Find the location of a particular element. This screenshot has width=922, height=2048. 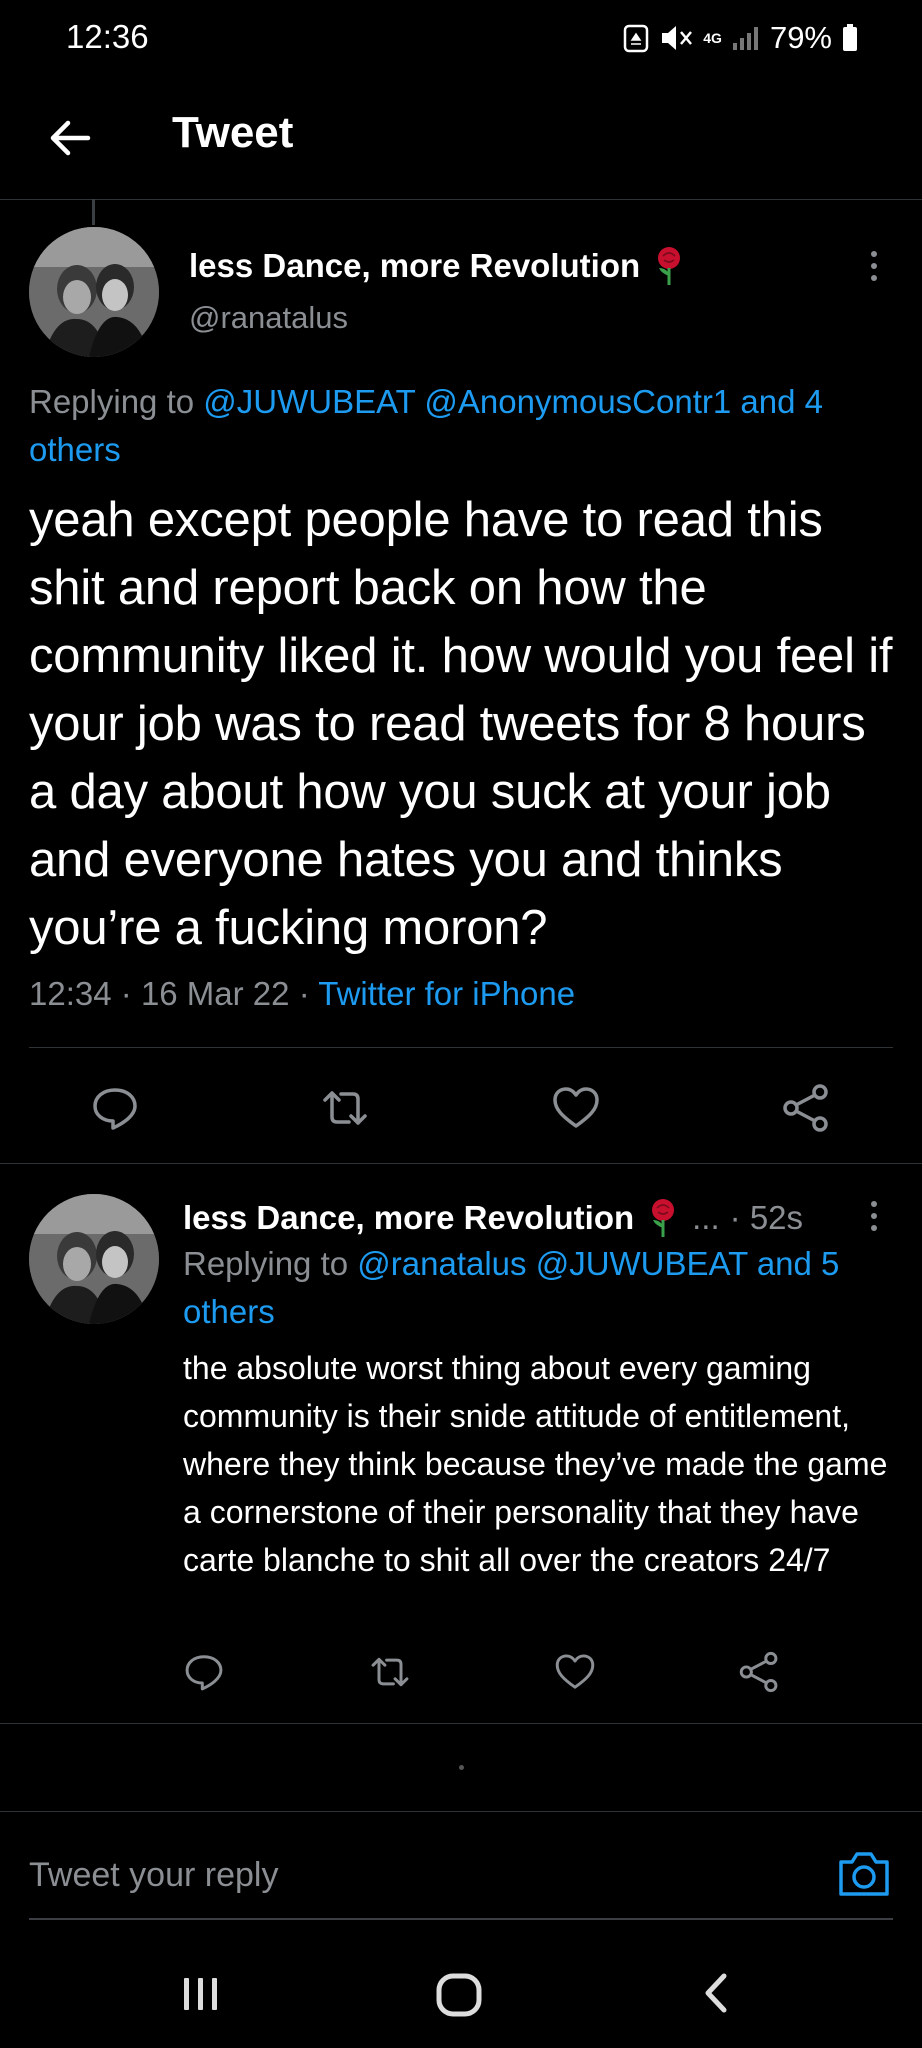

system-navigation-bar is located at coordinates (461, 1994).